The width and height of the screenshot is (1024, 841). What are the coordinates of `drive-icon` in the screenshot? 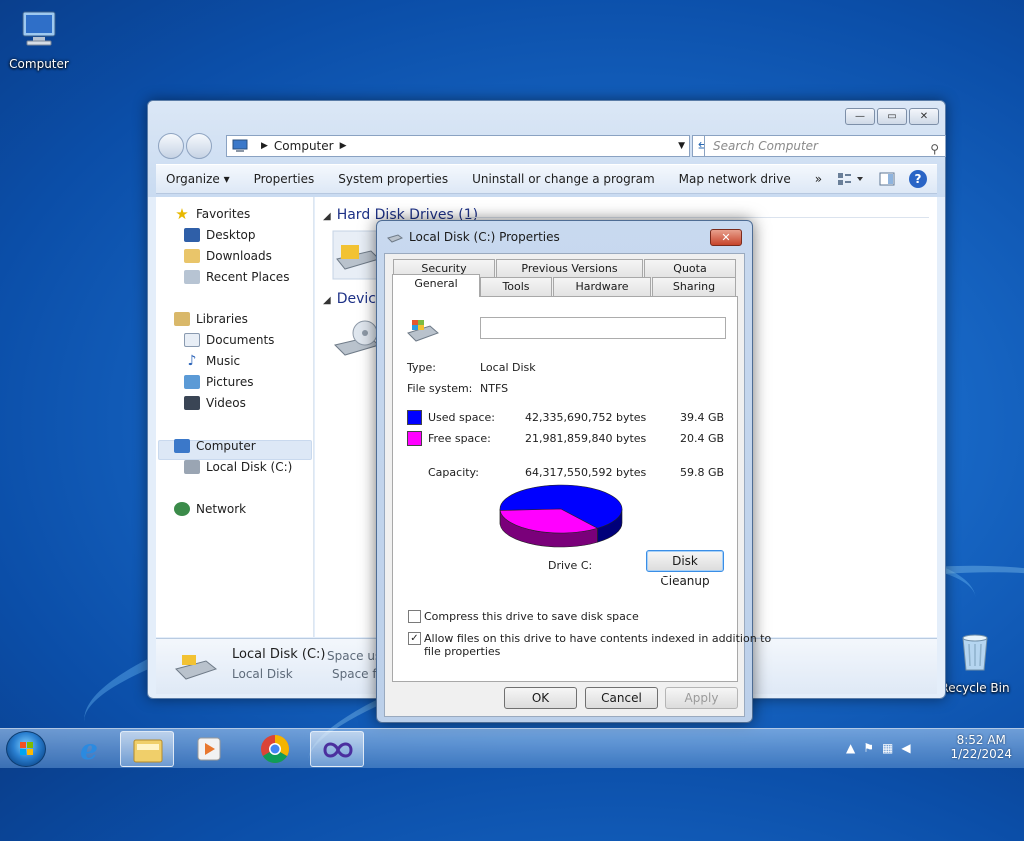 It's located at (423, 331).